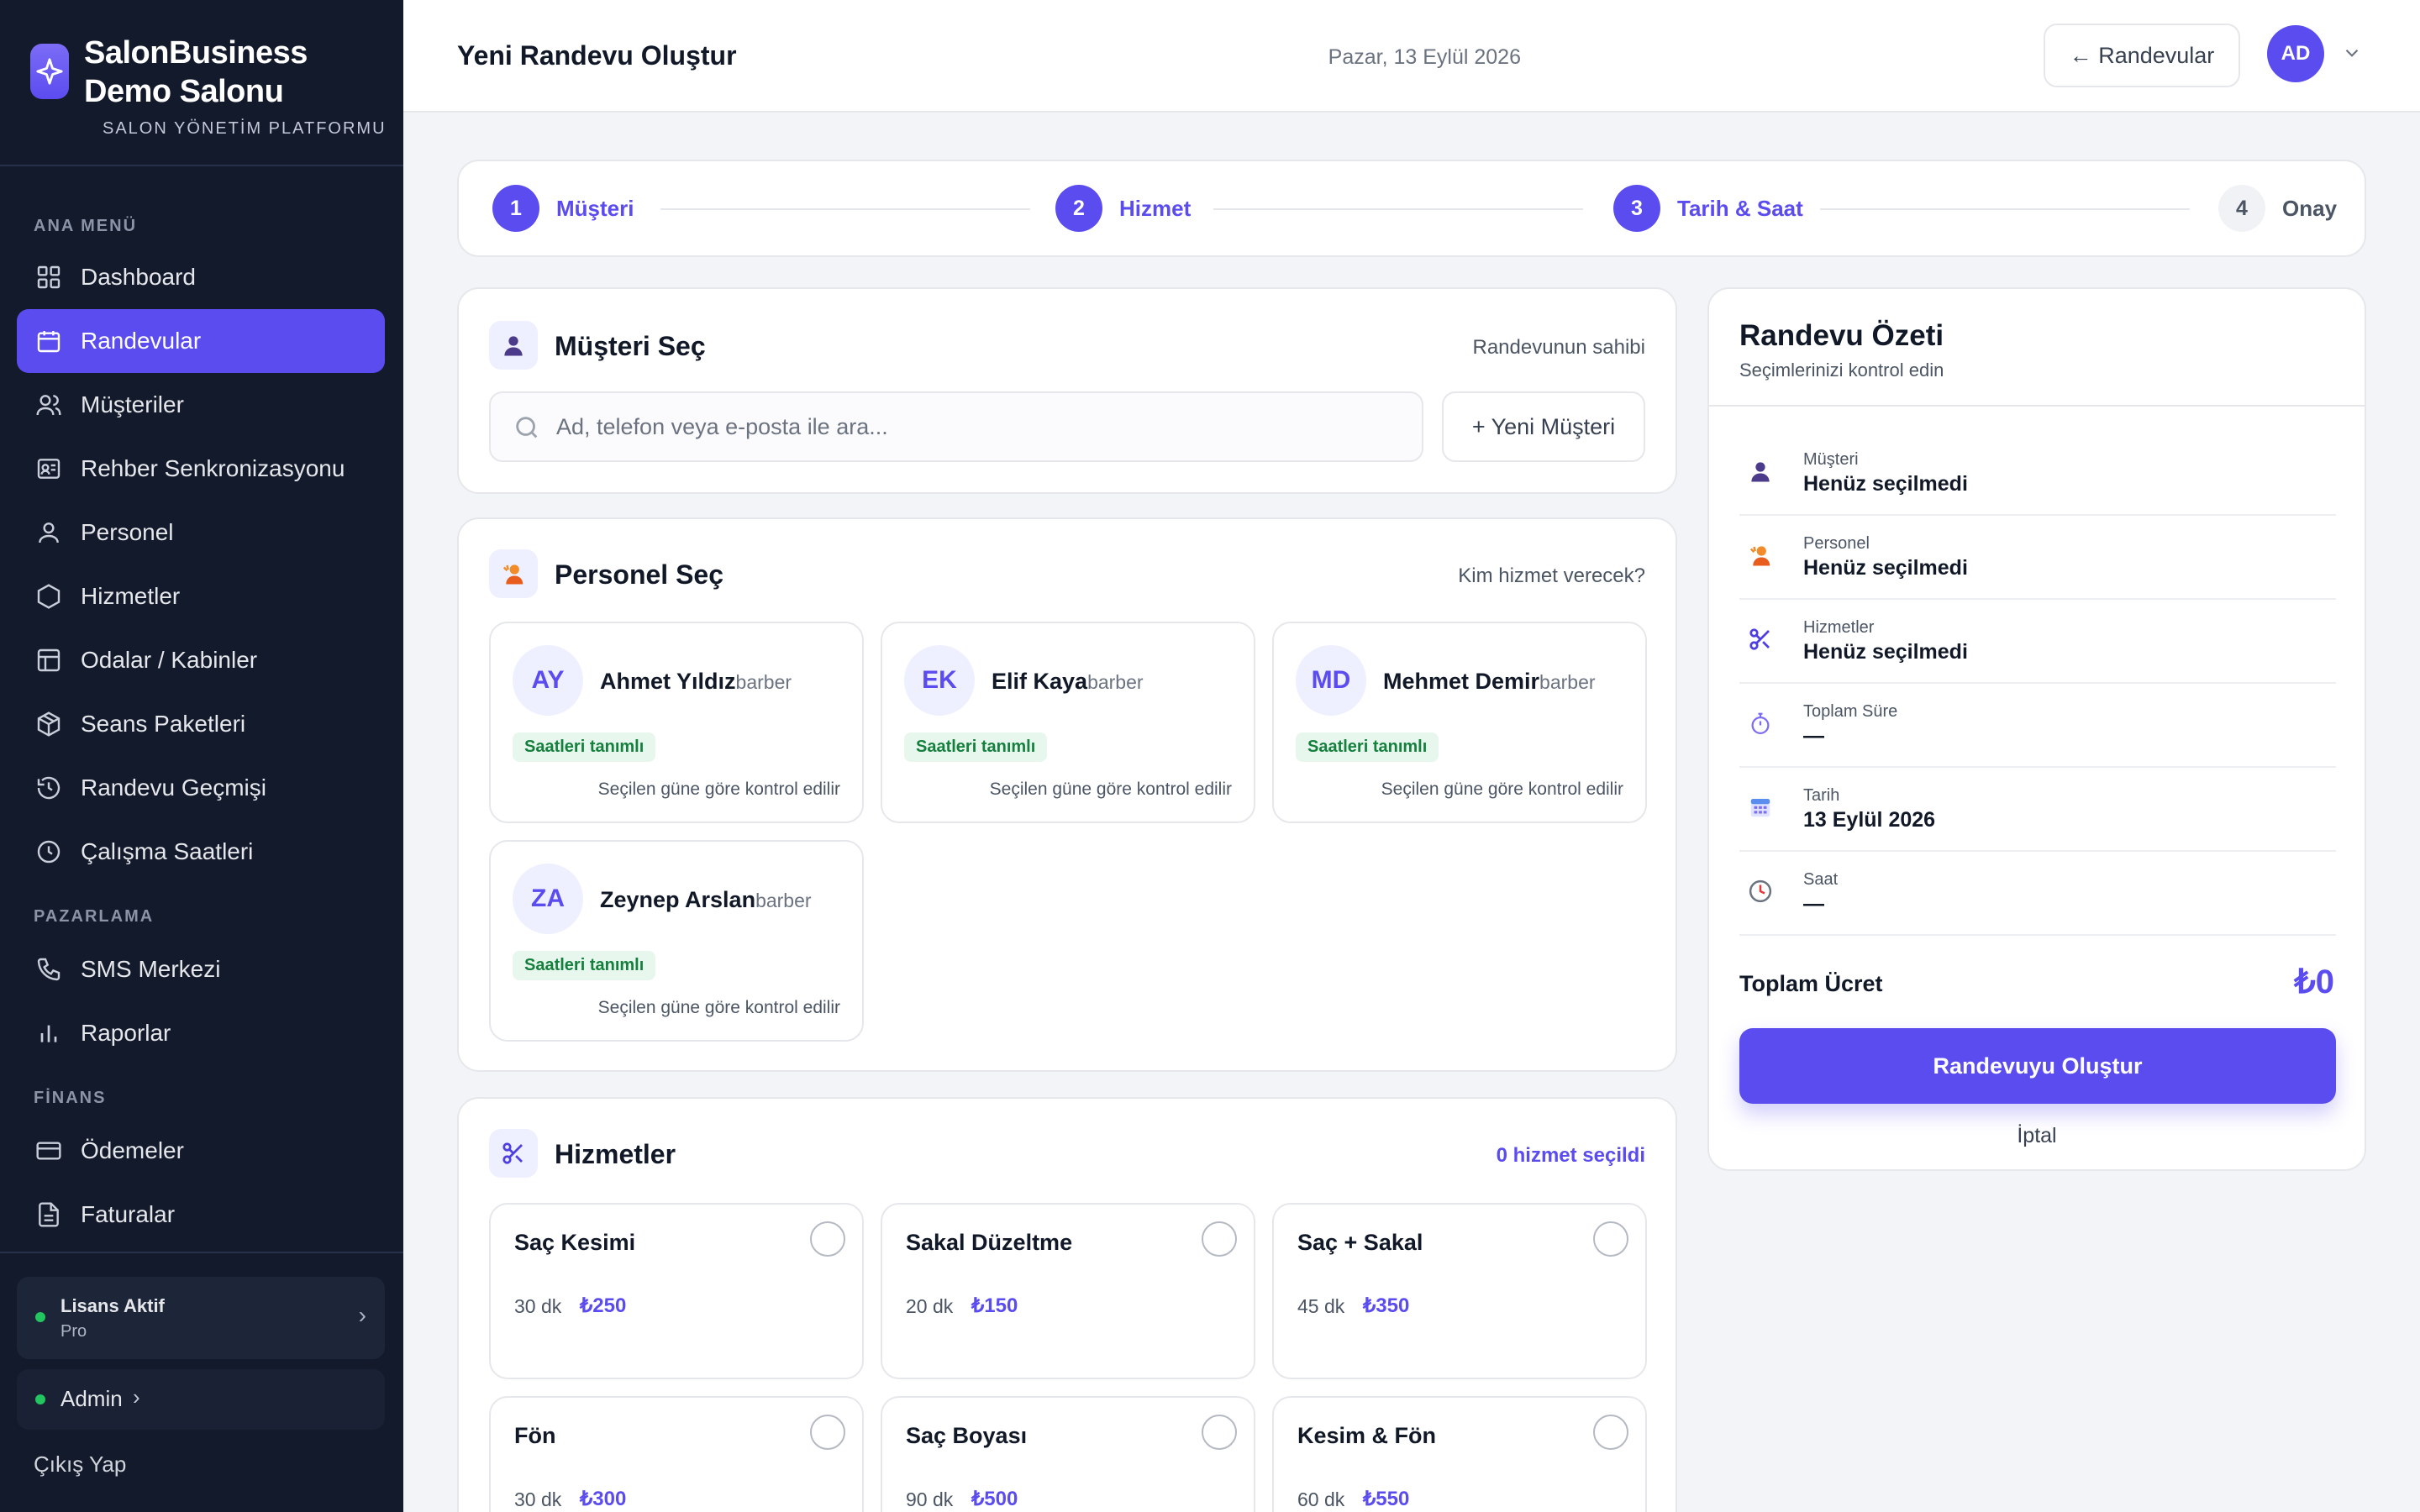  I want to click on credit-card-icon, so click(49, 1151).